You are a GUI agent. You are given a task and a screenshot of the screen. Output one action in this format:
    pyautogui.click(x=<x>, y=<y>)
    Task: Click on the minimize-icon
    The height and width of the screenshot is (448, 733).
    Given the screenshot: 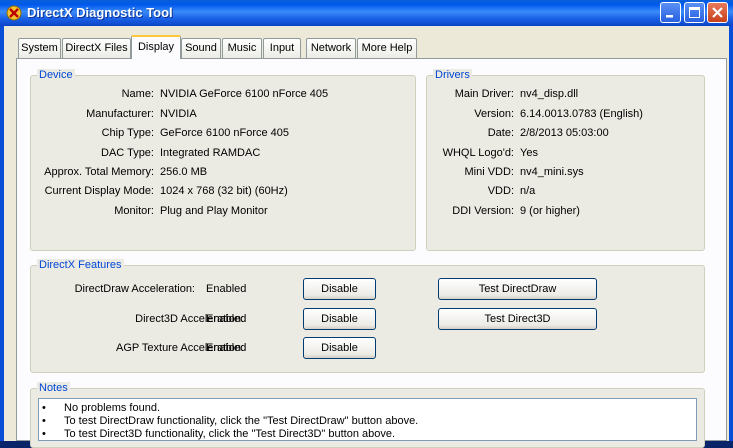 What is the action you would take?
    pyautogui.click(x=669, y=16)
    